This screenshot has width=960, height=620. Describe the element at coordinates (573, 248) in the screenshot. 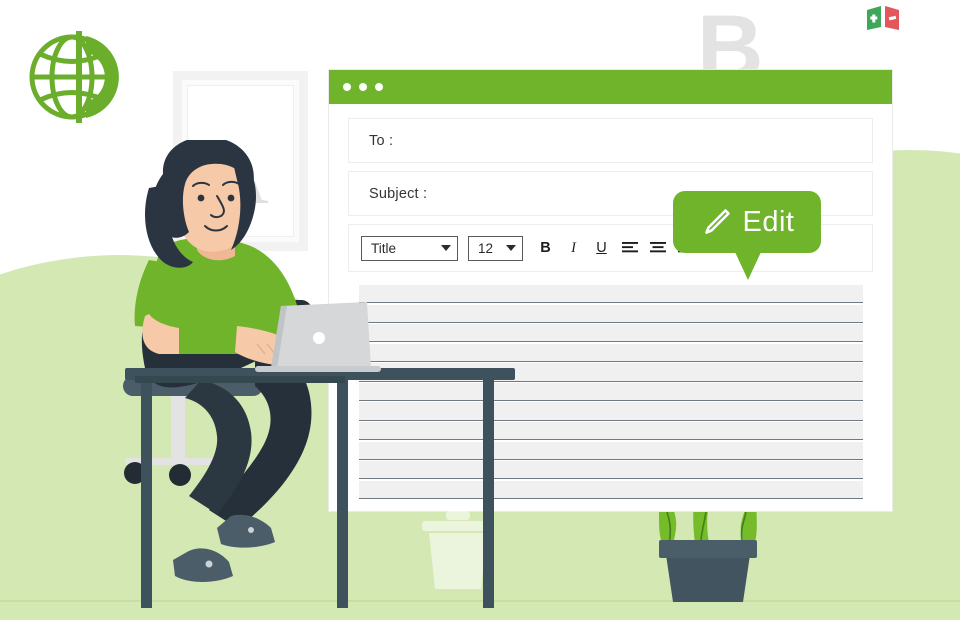

I see `italic-button: I` at that location.